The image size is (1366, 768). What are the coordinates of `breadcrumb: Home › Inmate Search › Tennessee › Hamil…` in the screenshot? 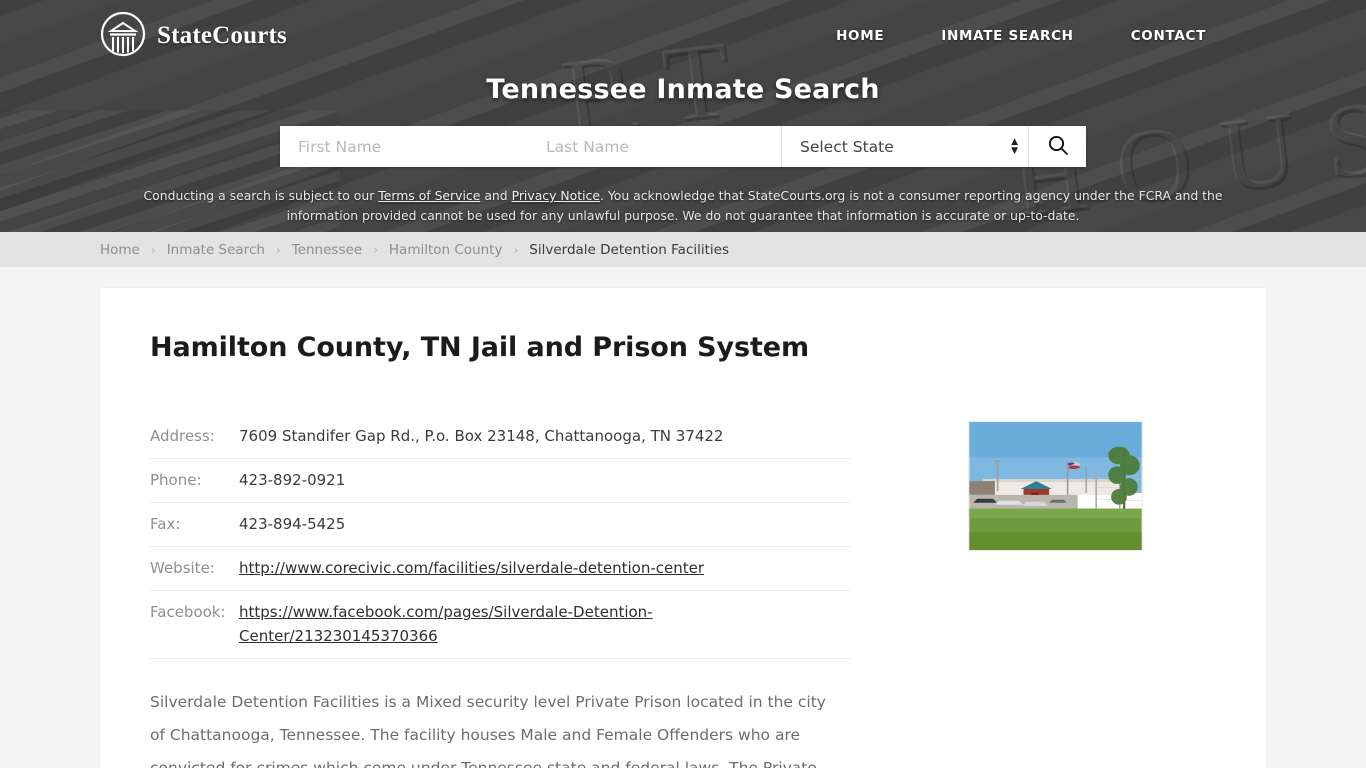 It's located at (683, 249).